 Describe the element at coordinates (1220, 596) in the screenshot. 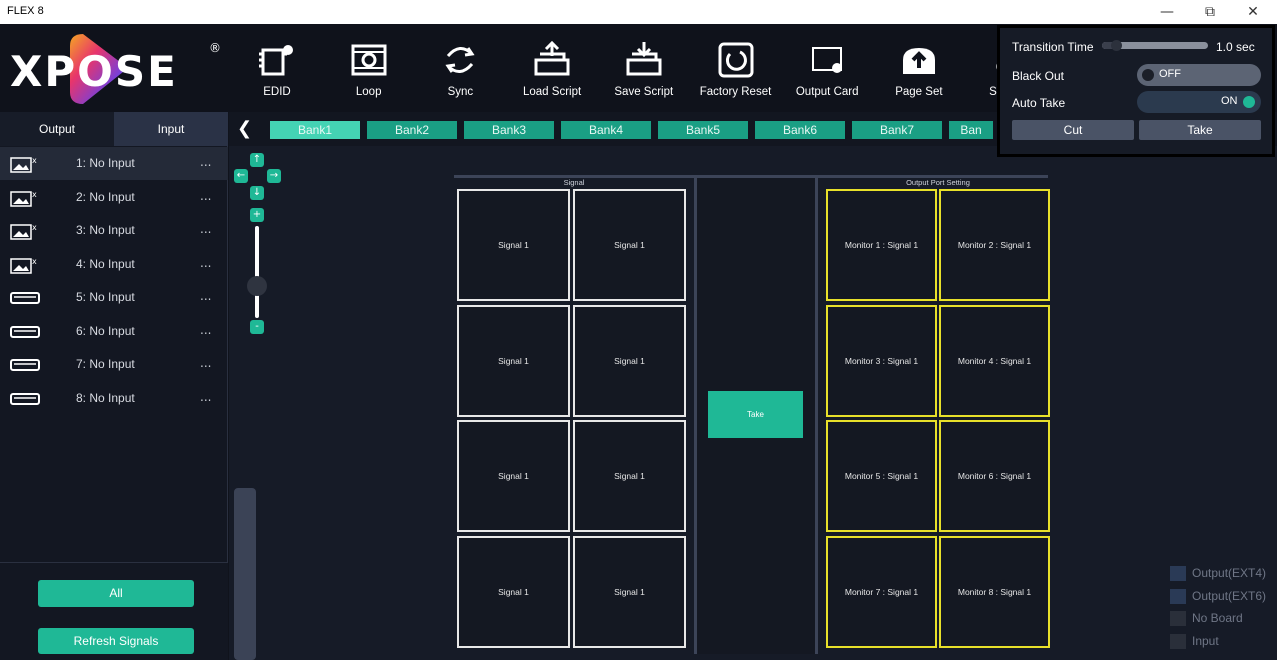

I see `legend-item: Output(EXT6)` at that location.